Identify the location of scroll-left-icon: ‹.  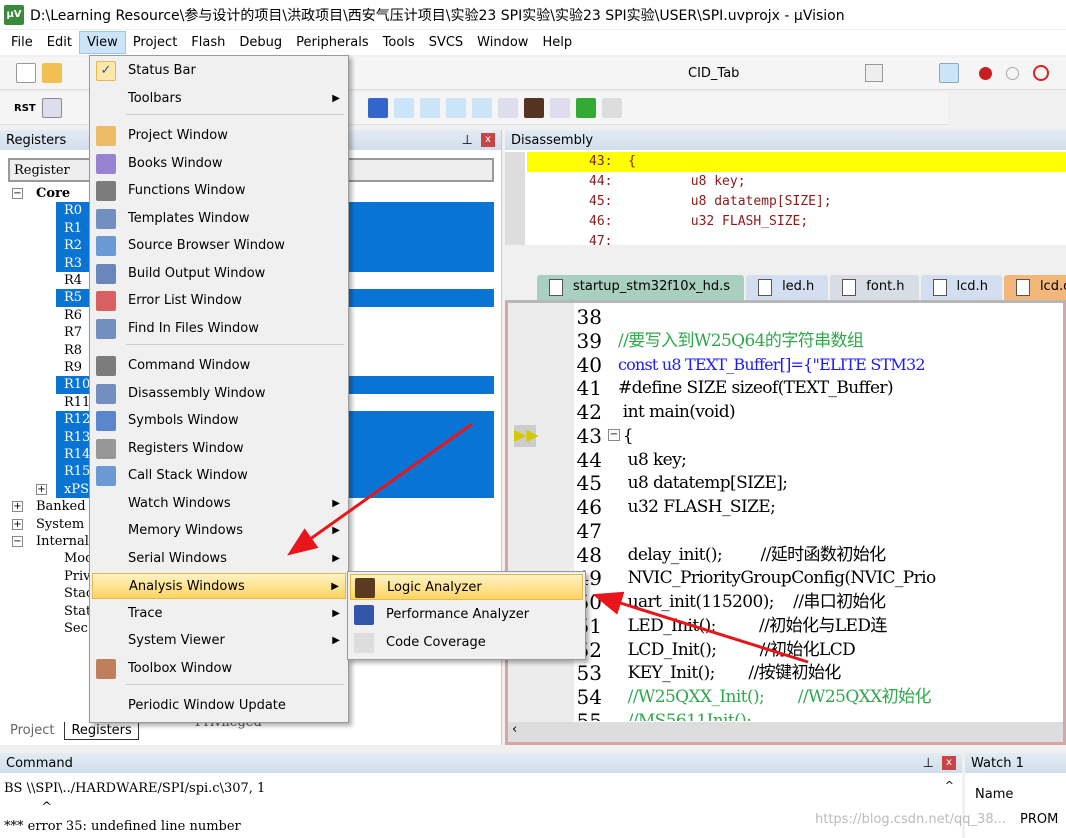
(512, 729).